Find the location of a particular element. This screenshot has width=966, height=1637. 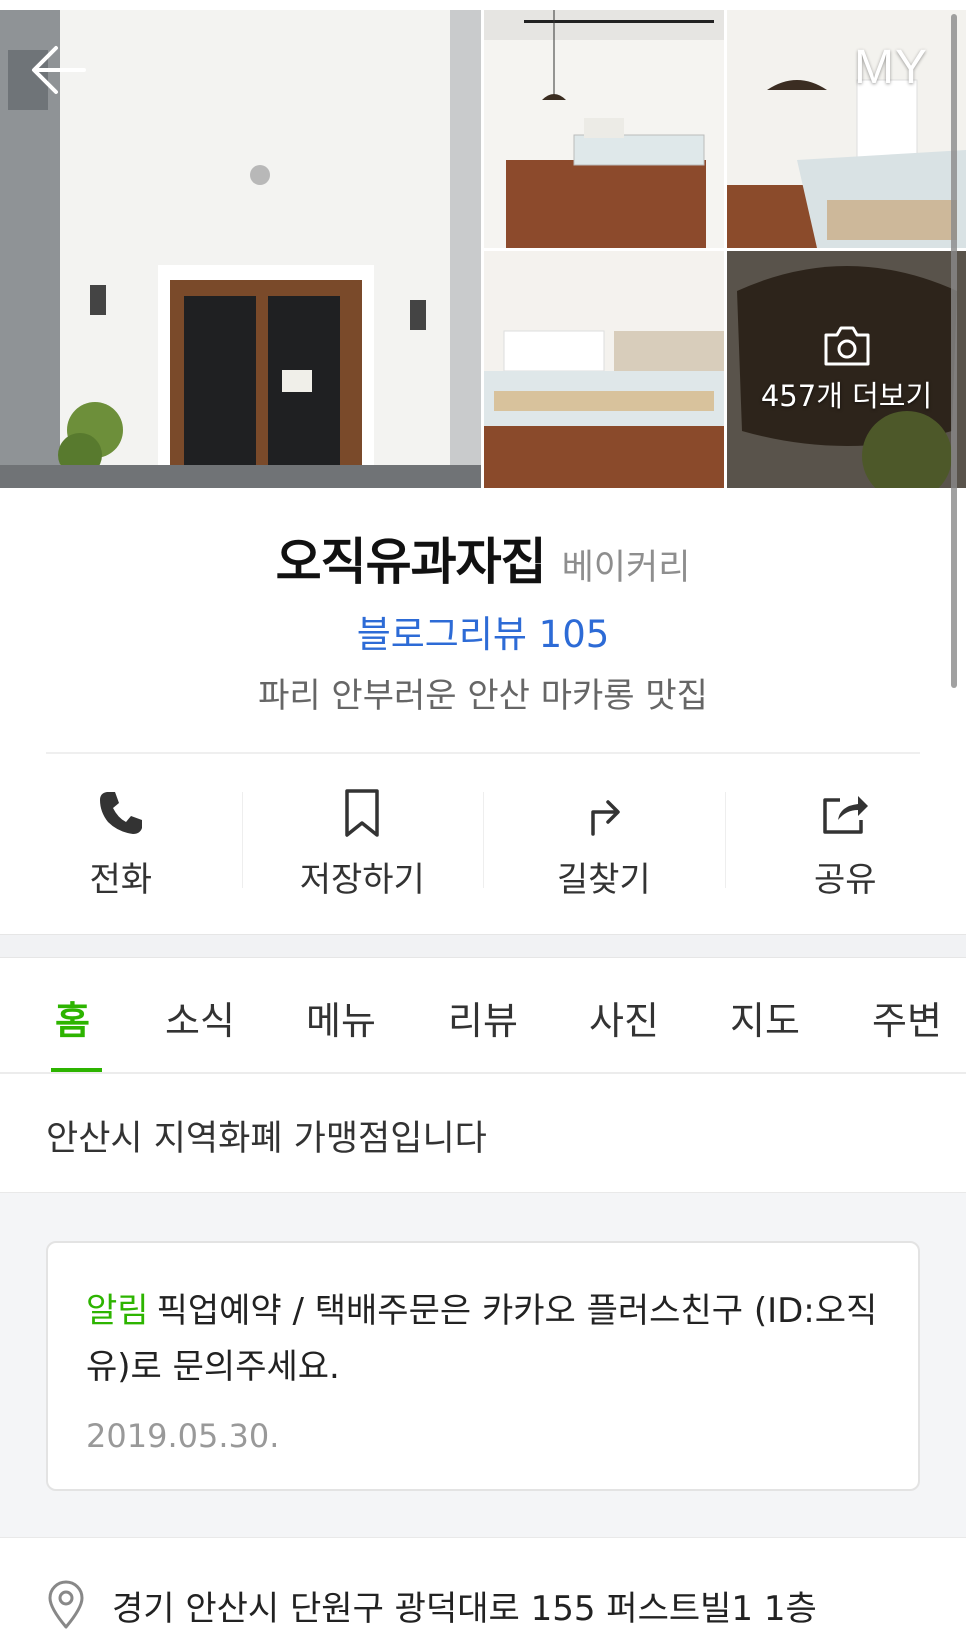

tab-news: 소식 is located at coordinates (200, 1017).